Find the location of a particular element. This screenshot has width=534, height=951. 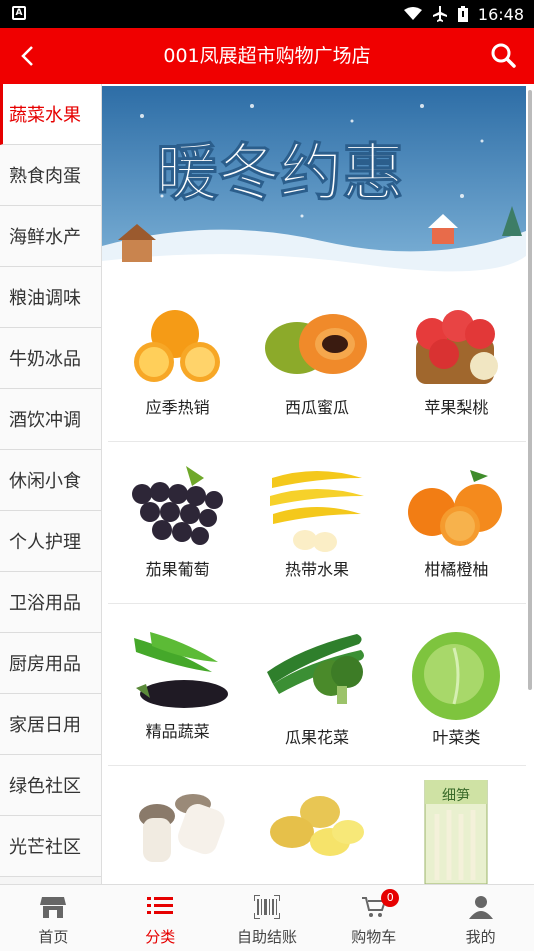

category-tile: 柑橘橙柚 is located at coordinates (456, 522).